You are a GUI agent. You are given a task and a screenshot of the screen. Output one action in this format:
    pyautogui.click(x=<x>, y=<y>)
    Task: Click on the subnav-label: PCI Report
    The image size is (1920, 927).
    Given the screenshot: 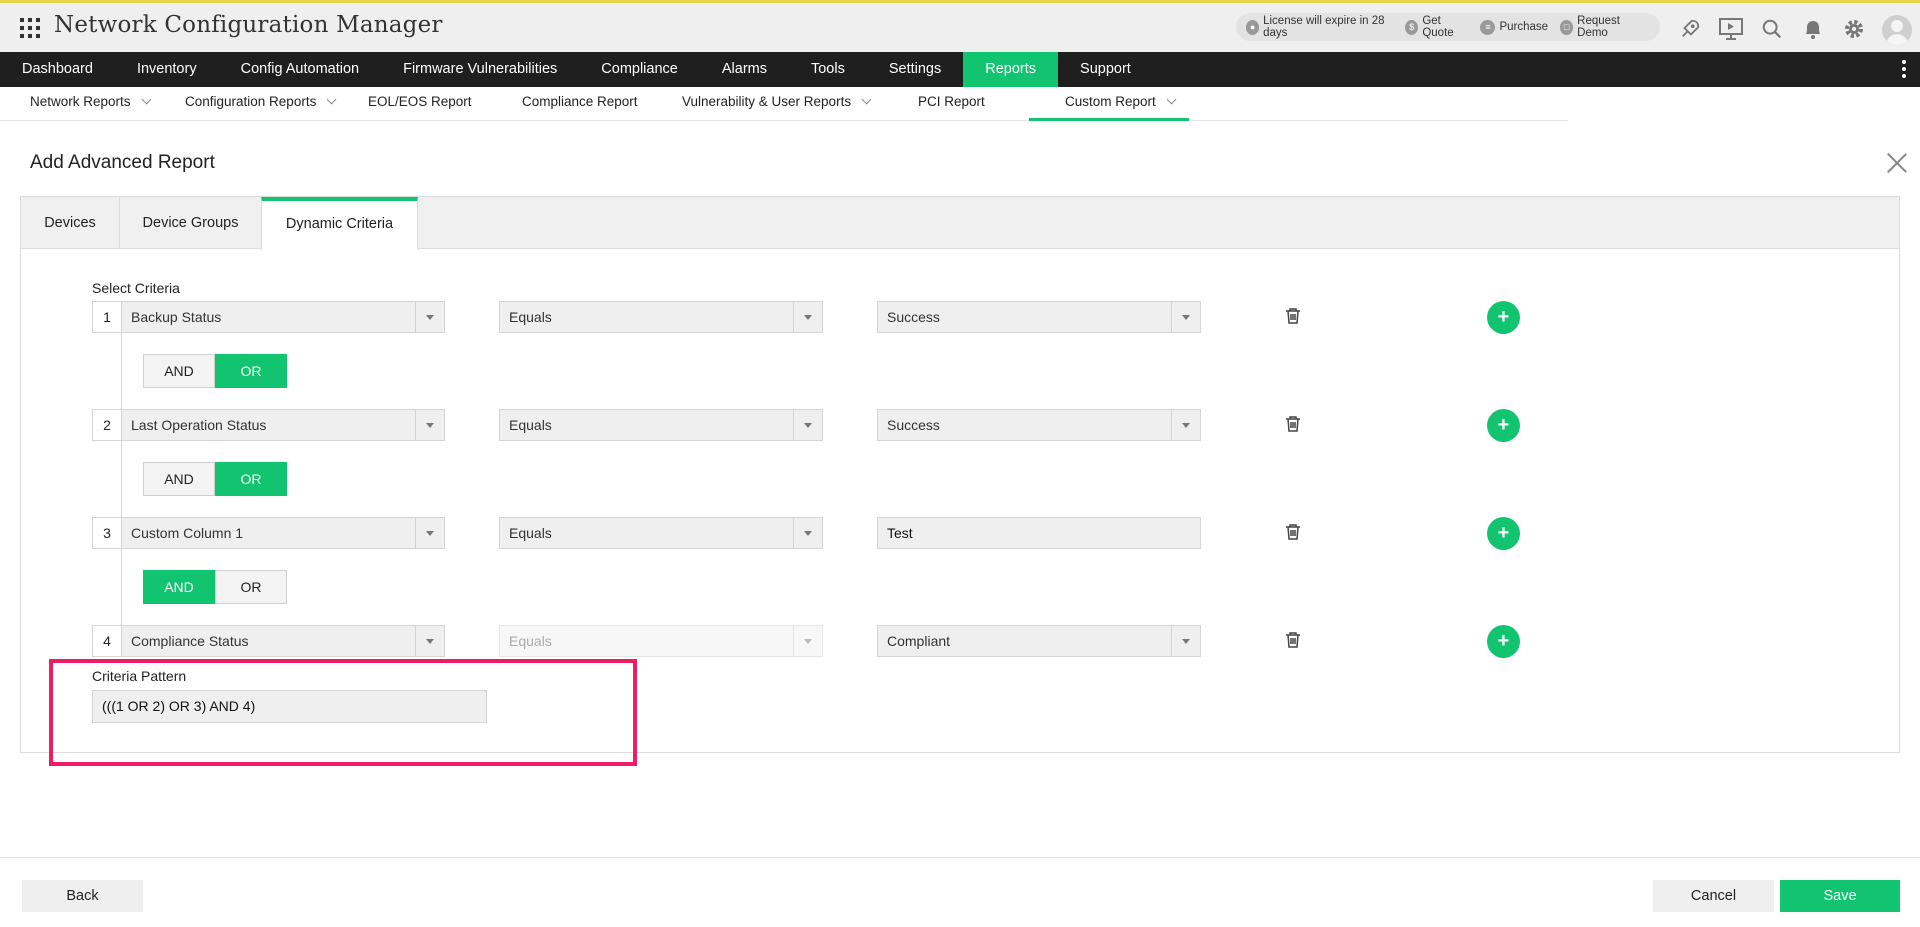 What is the action you would take?
    pyautogui.click(x=951, y=101)
    